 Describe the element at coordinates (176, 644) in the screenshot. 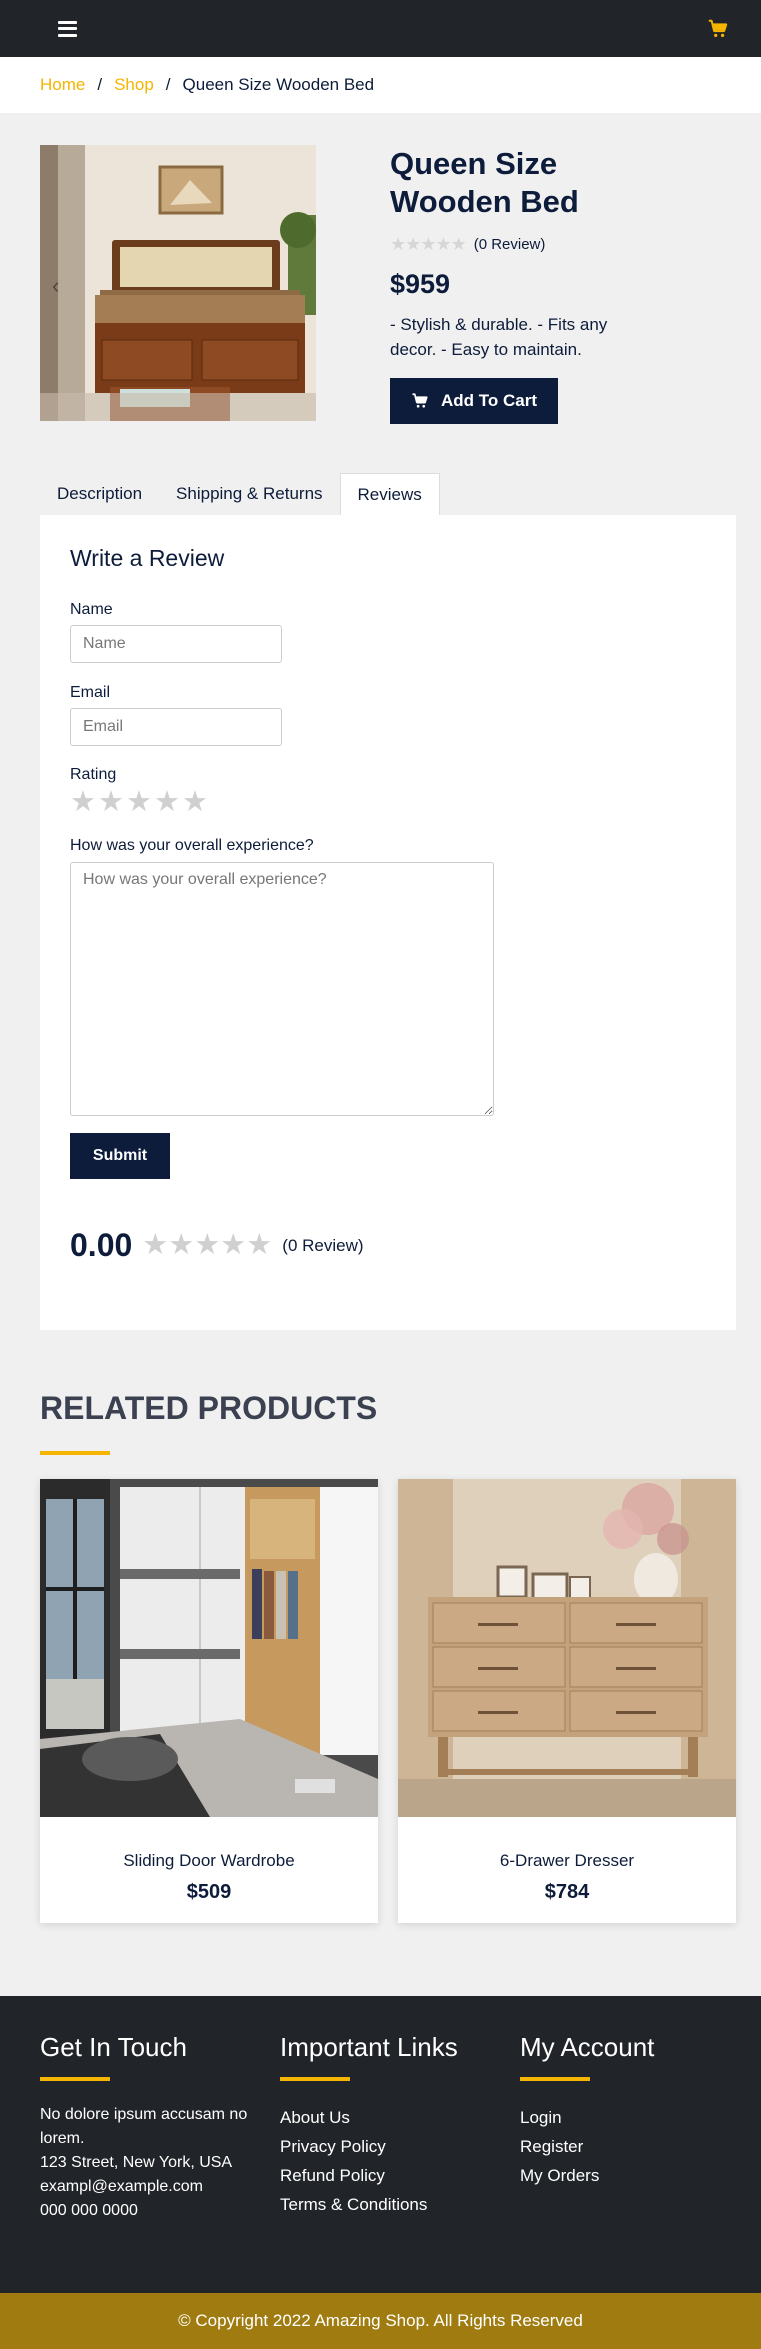

I see `name-input` at that location.